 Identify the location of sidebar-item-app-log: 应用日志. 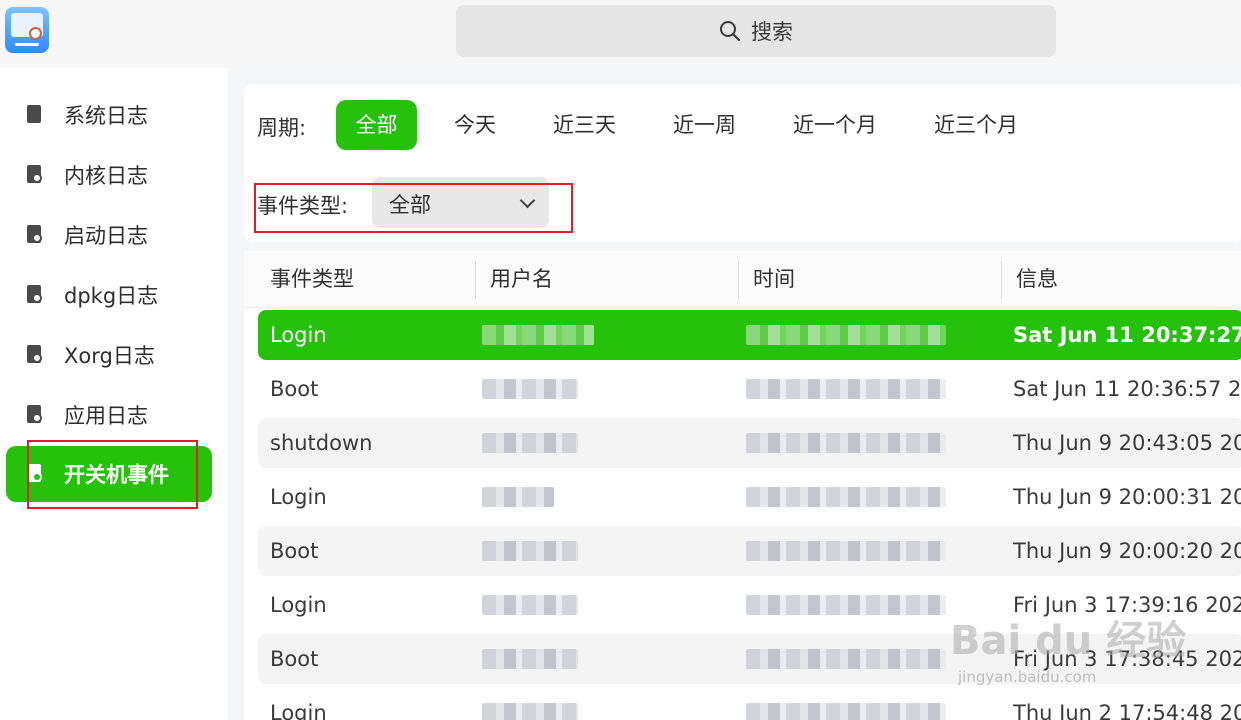
(109, 415).